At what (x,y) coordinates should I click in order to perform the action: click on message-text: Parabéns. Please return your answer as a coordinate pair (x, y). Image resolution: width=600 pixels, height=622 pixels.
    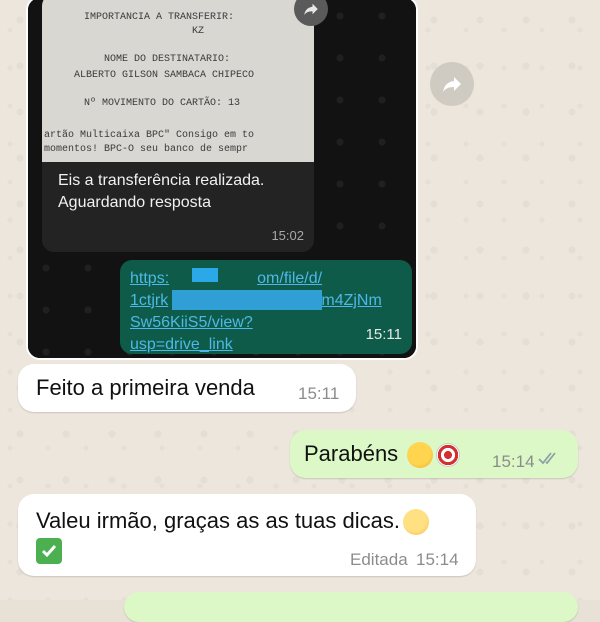
    Looking at the image, I should click on (382, 455).